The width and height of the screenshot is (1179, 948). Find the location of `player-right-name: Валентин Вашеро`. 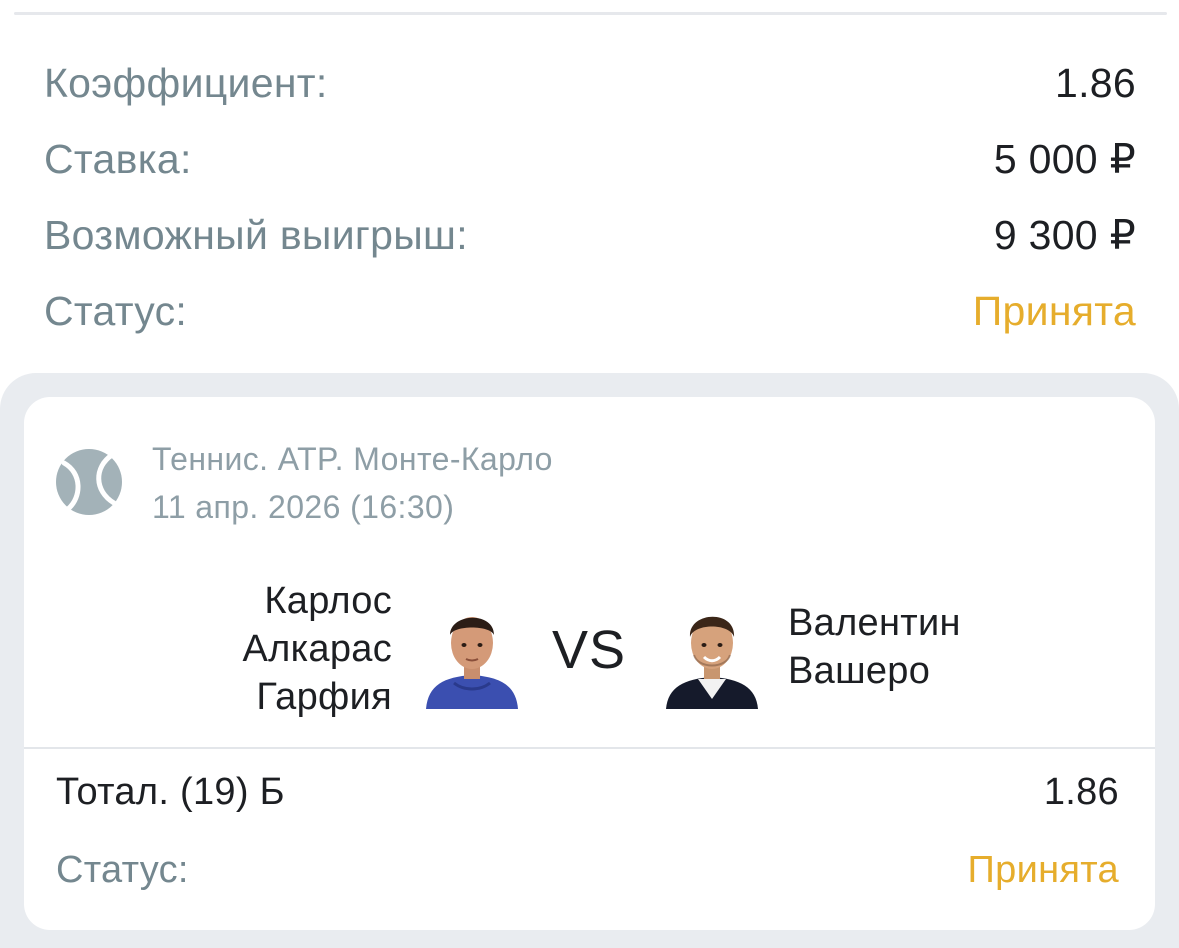

player-right-name: Валентин Вашеро is located at coordinates (874, 647).